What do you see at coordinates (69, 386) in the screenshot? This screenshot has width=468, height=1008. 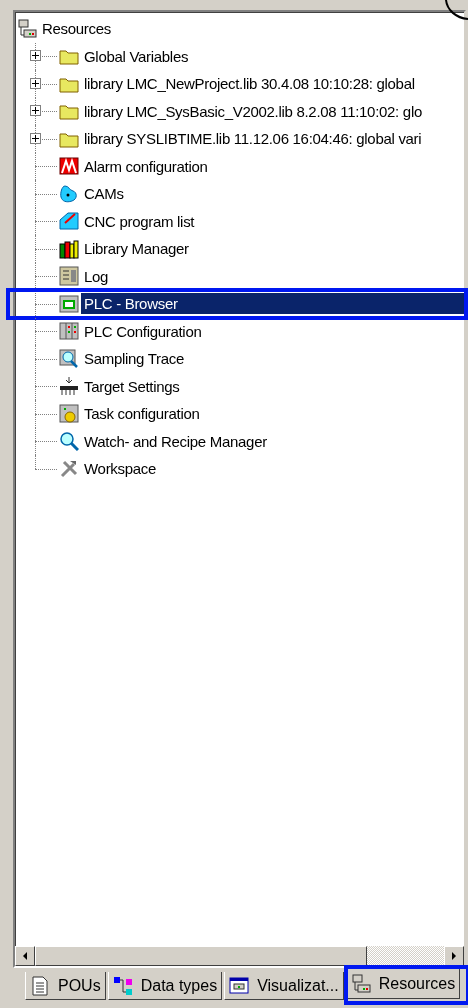 I see `chip-icon` at bounding box center [69, 386].